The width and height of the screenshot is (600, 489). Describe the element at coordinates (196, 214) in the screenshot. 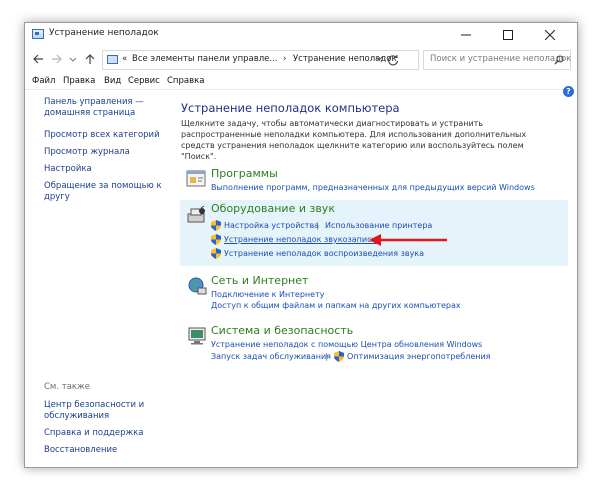

I see `hardware-sound-icon` at that location.